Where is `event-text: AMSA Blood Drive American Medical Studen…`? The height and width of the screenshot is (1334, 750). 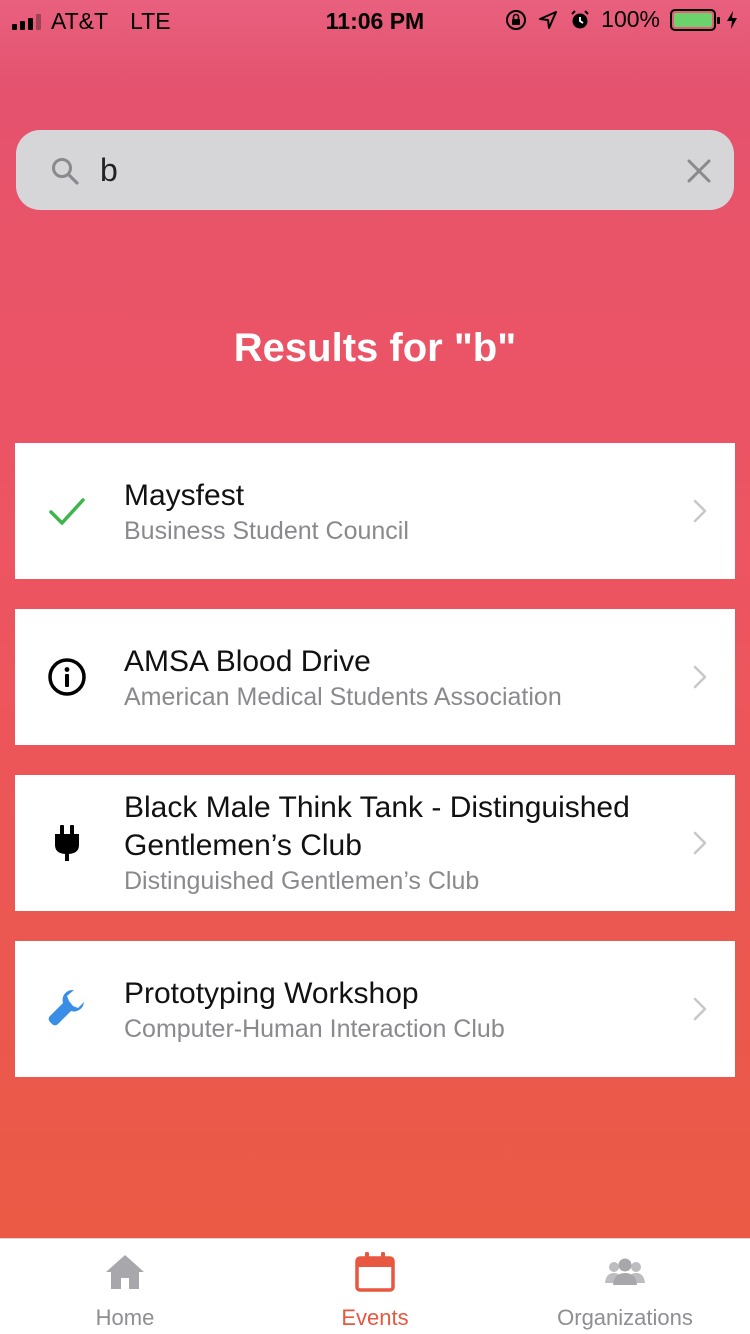 event-text: AMSA Blood Drive American Medical Studen… is located at coordinates (399, 678).